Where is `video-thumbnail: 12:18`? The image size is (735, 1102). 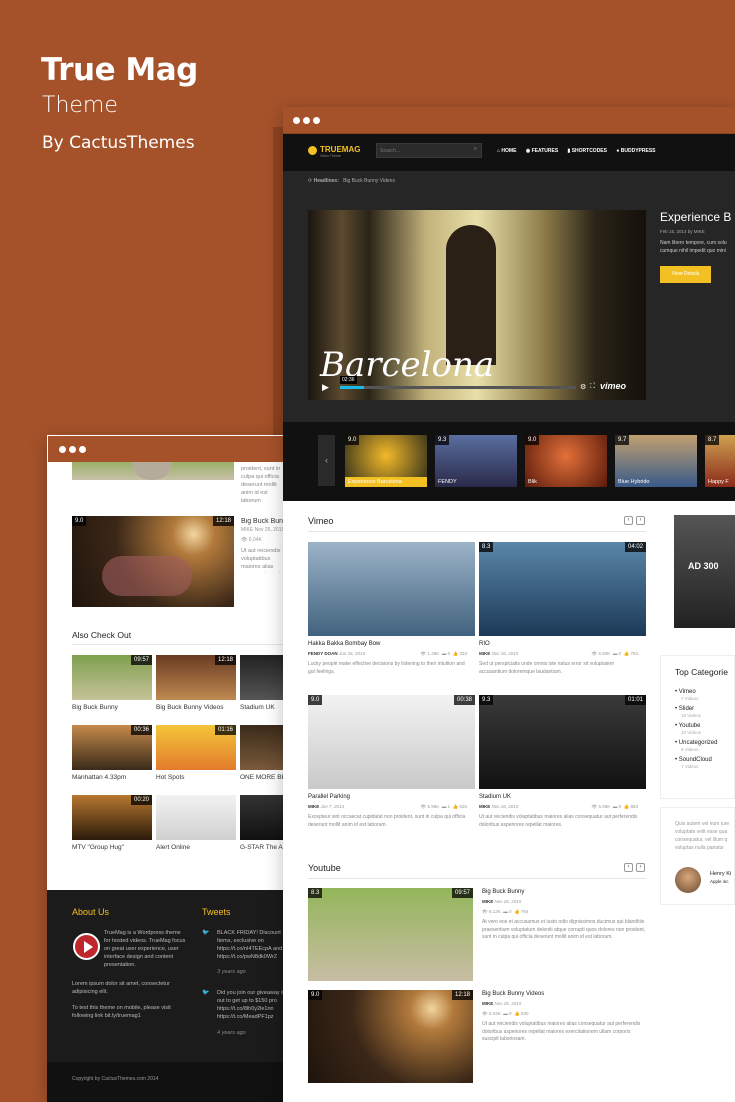
video-thumbnail: 12:18 is located at coordinates (196, 677).